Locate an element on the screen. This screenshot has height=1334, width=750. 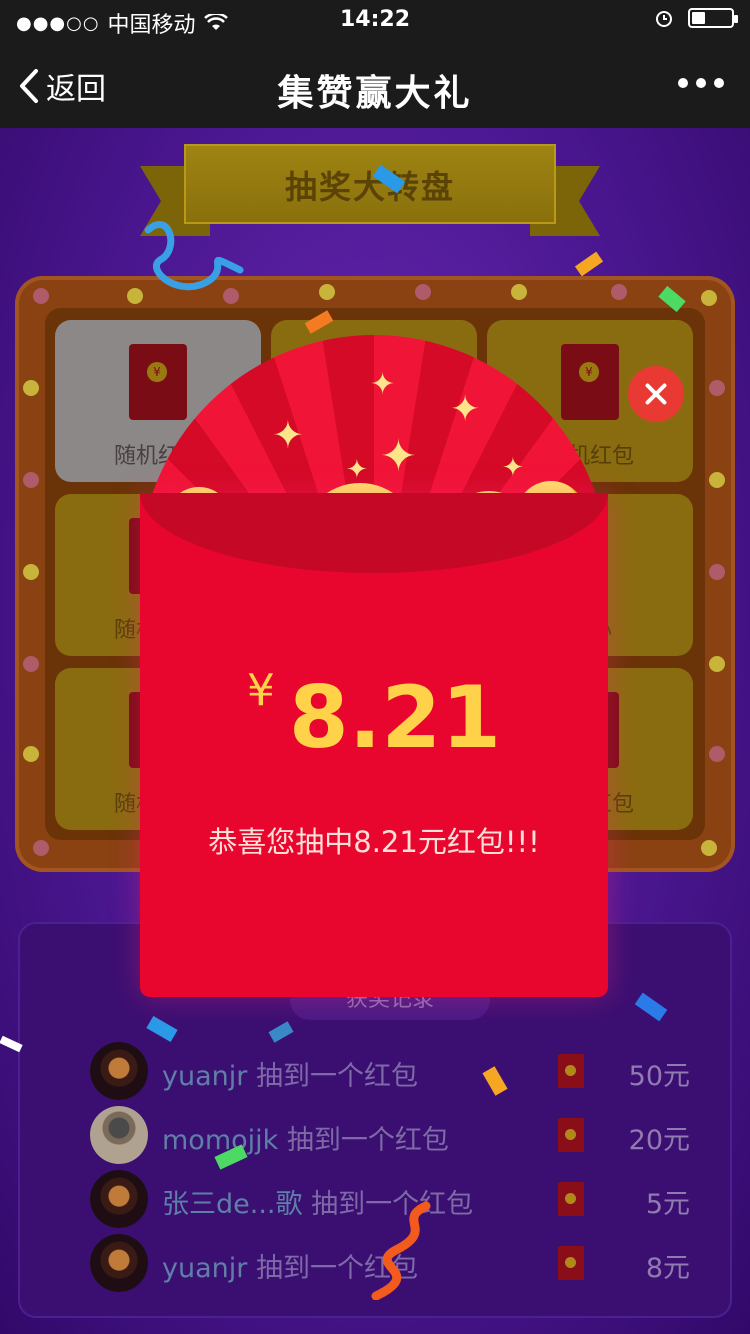
winner-row: yuanjr 抽到一个红包 50元 is located at coordinates (390, 1071).